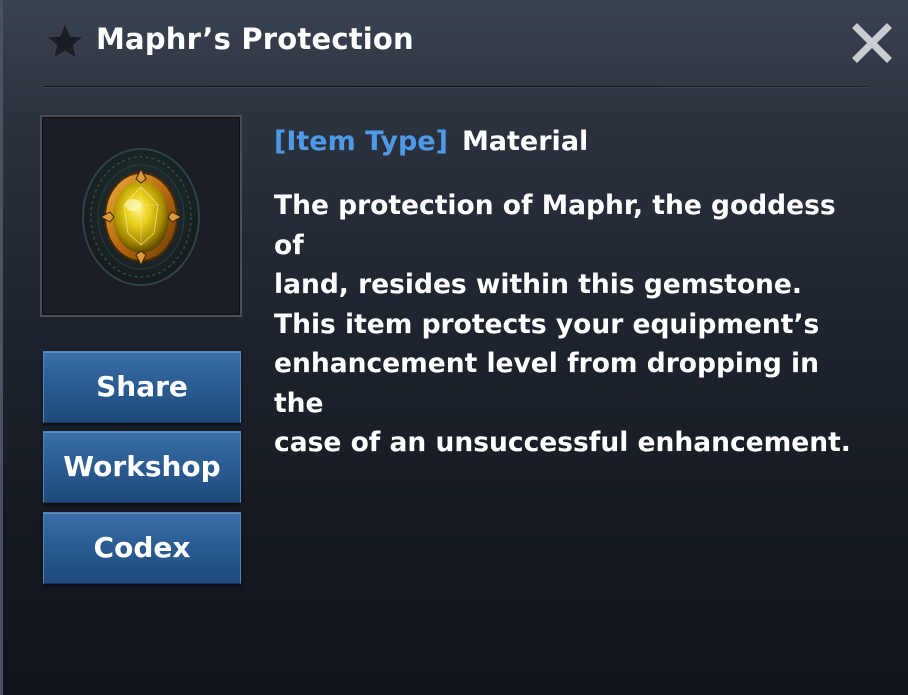  I want to click on item-type-row: [Item Type] Material, so click(431, 141).